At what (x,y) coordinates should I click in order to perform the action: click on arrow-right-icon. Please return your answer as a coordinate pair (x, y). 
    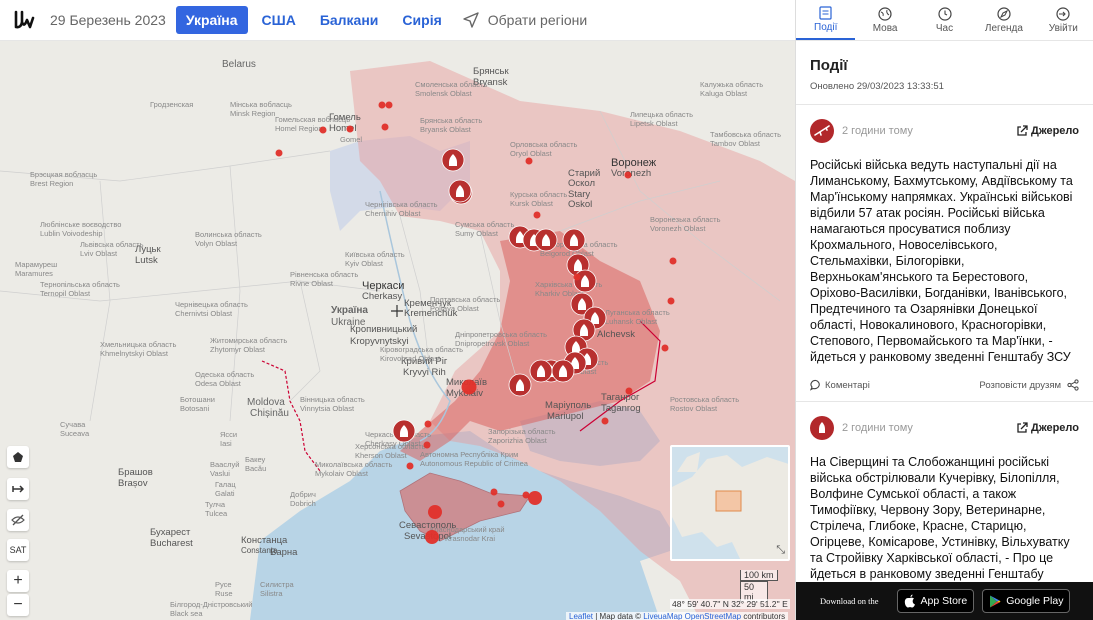
    Looking at the image, I should click on (18, 489).